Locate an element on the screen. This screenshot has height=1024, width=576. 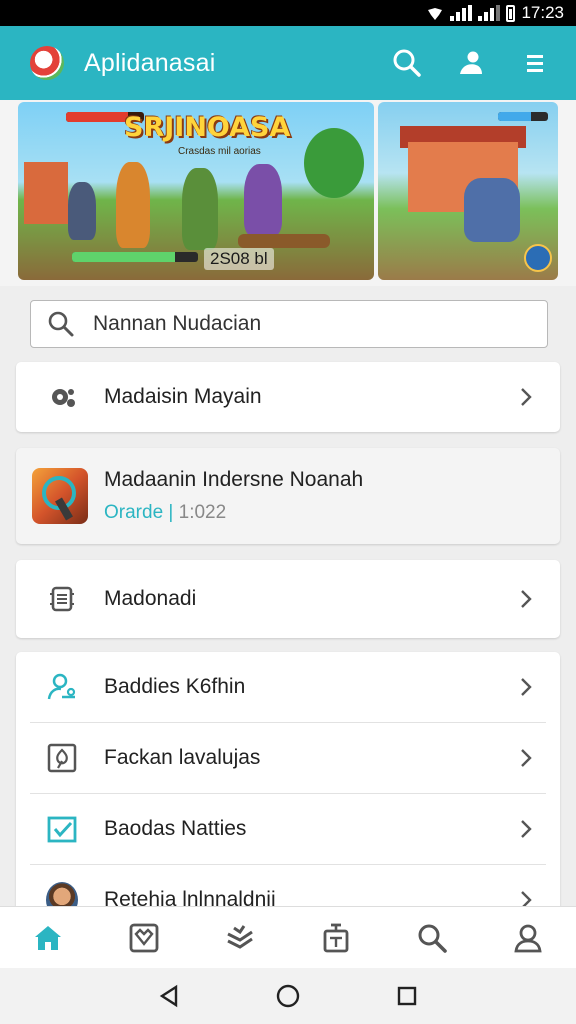
app-bar: Aplidanasai is located at coordinates (288, 63).